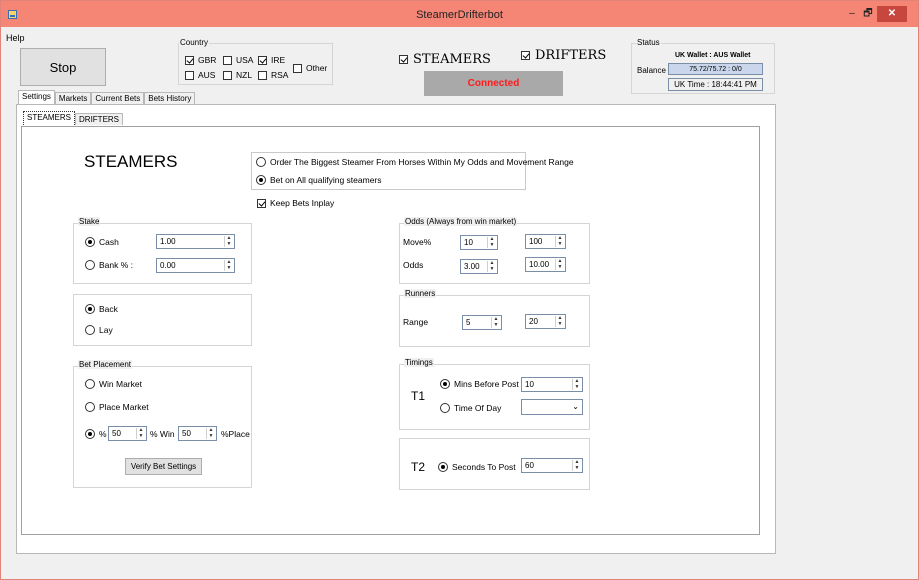 The height and width of the screenshot is (580, 919). I want to click on maximize-button: 🗗, so click(868, 14).